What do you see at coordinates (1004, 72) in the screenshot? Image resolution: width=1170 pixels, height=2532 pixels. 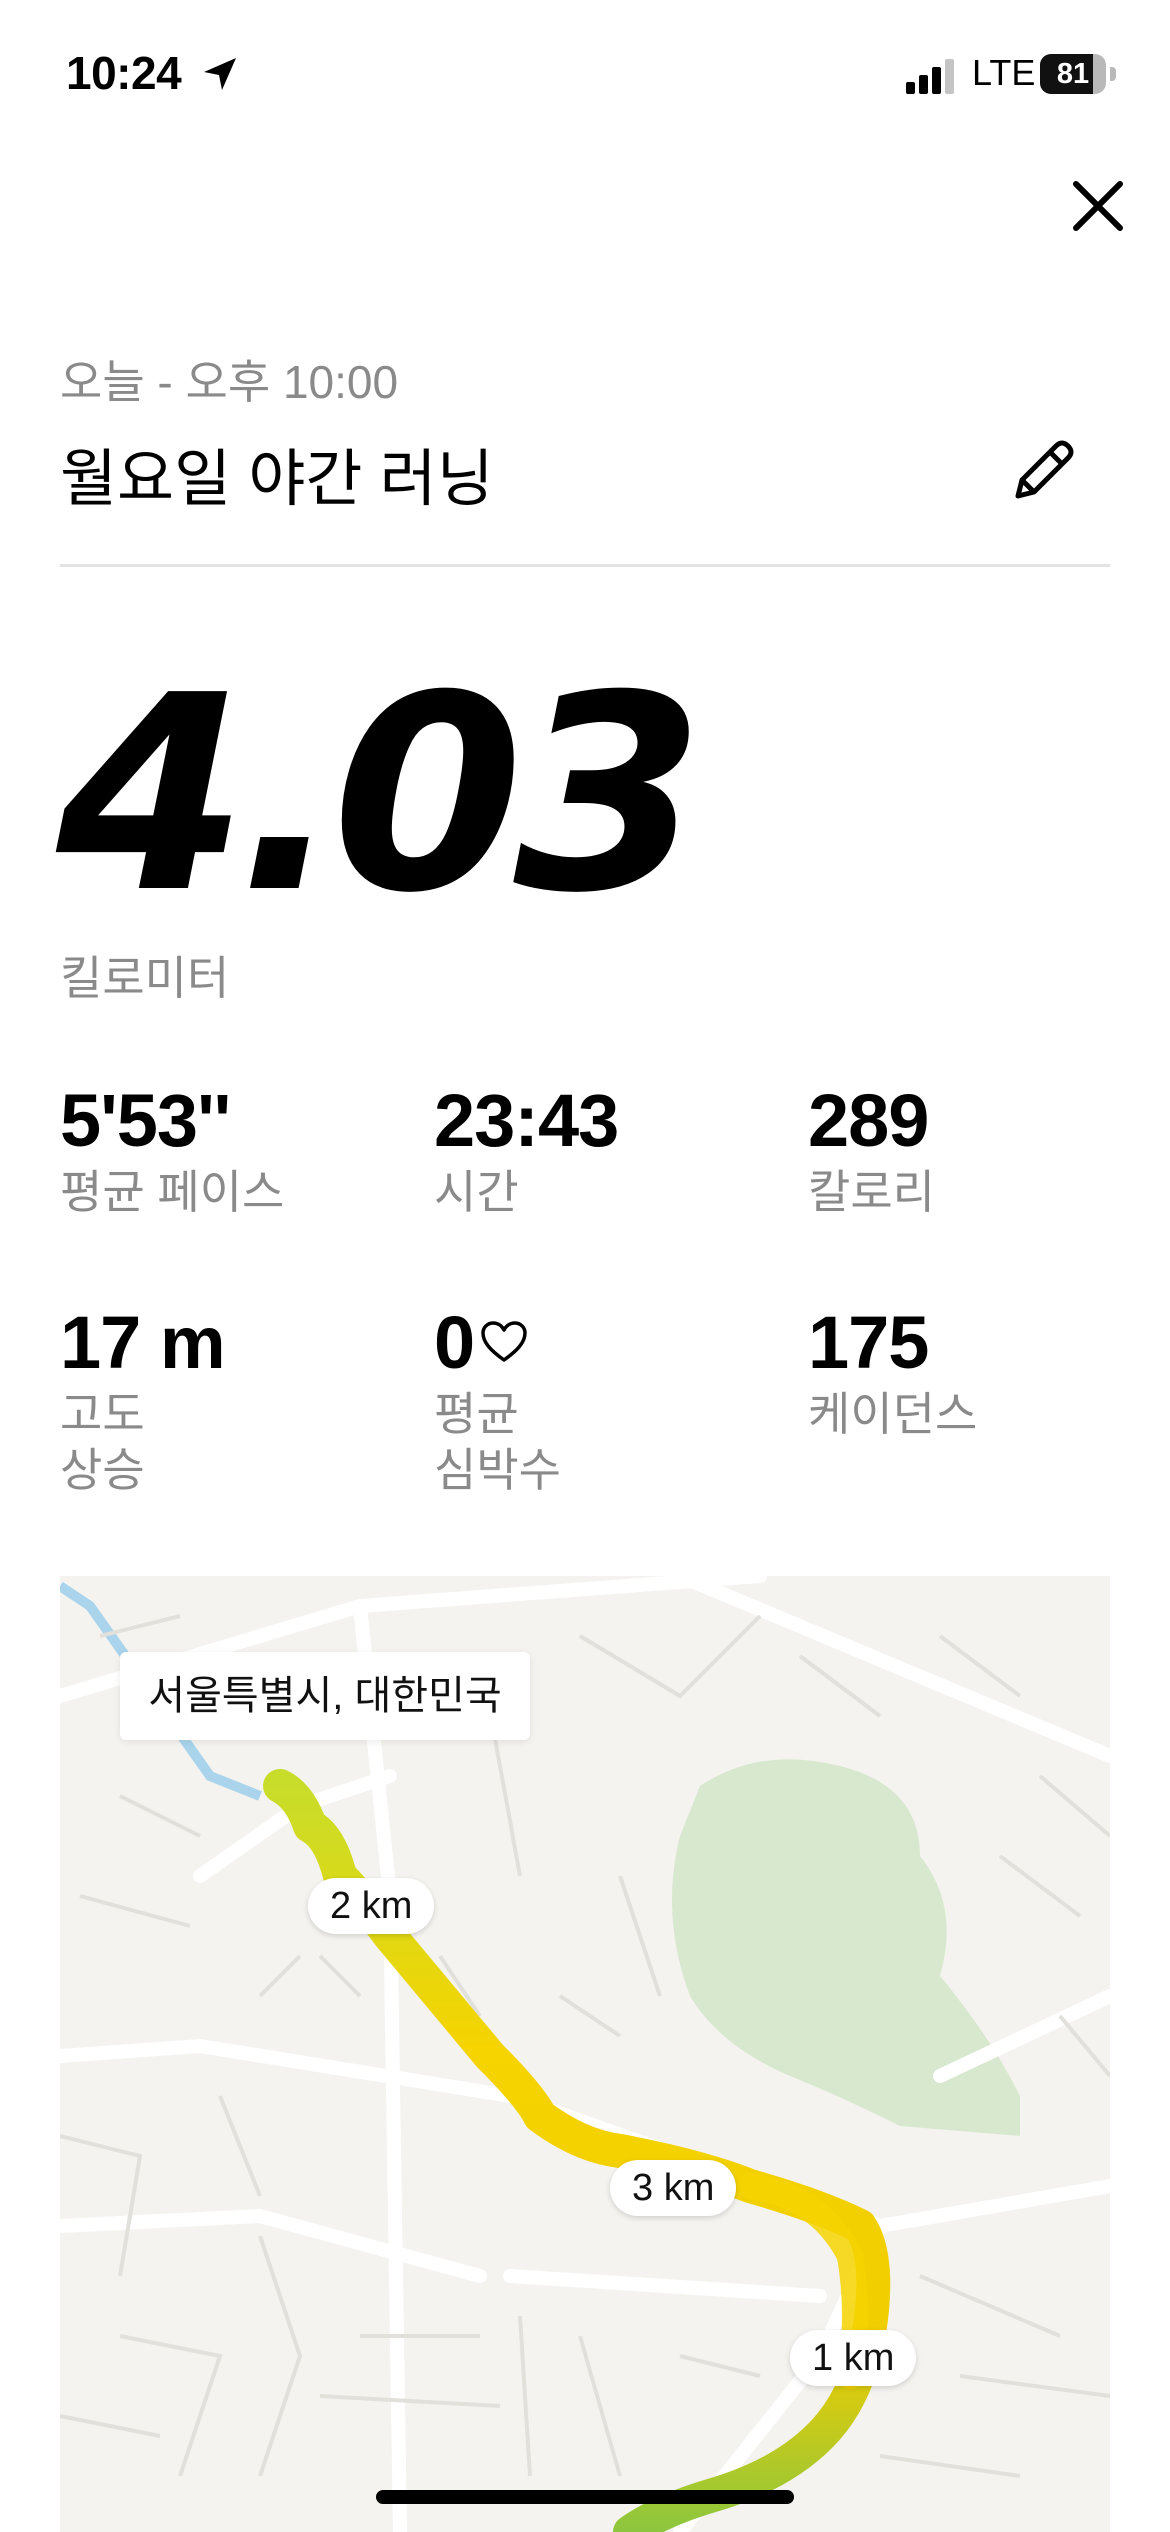 I see `network-type: LTE` at bounding box center [1004, 72].